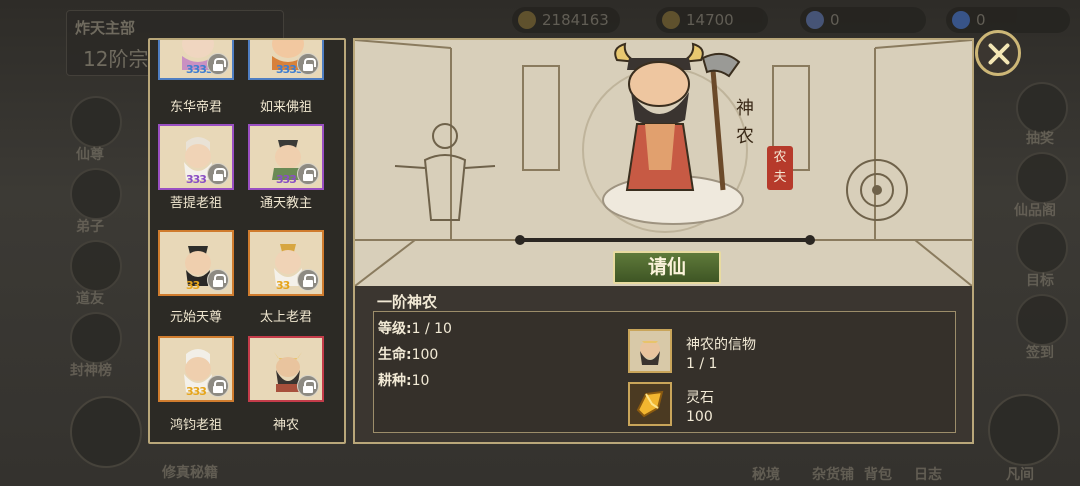  I want to click on resource-crystals: 0, so click(1008, 20).